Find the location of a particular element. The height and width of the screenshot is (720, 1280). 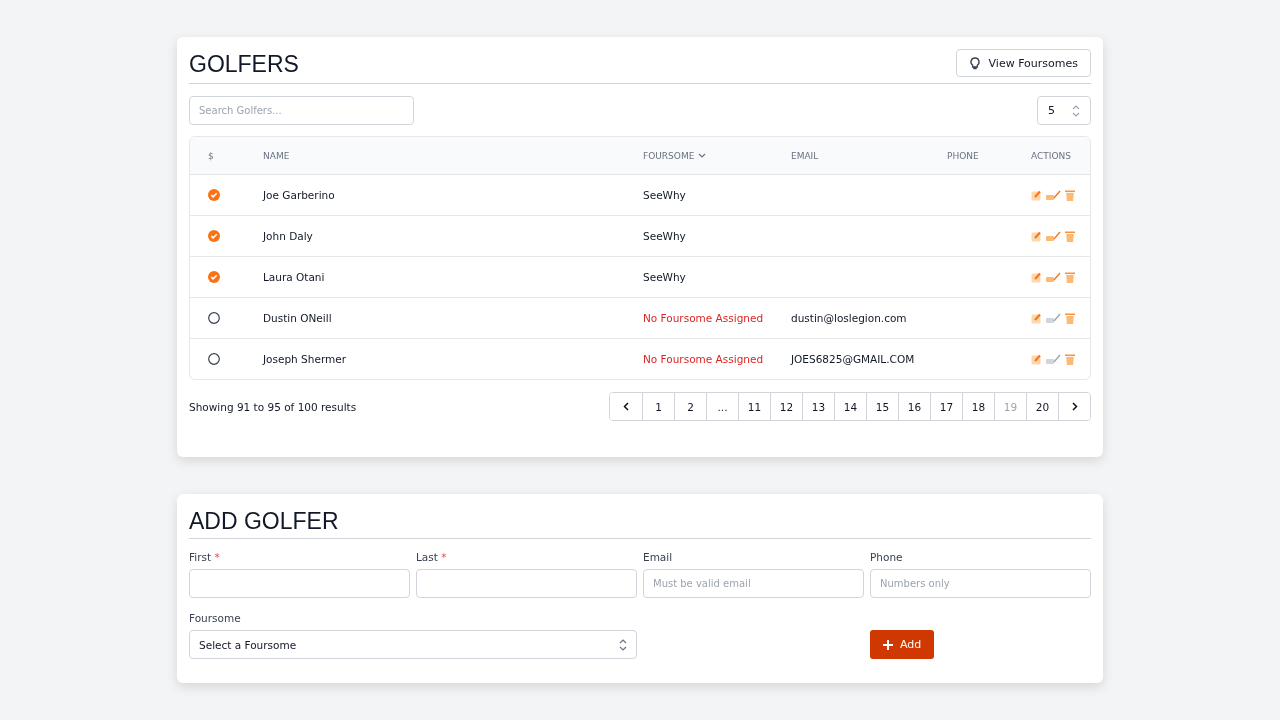

per-page-select: 5 is located at coordinates (1064, 110).